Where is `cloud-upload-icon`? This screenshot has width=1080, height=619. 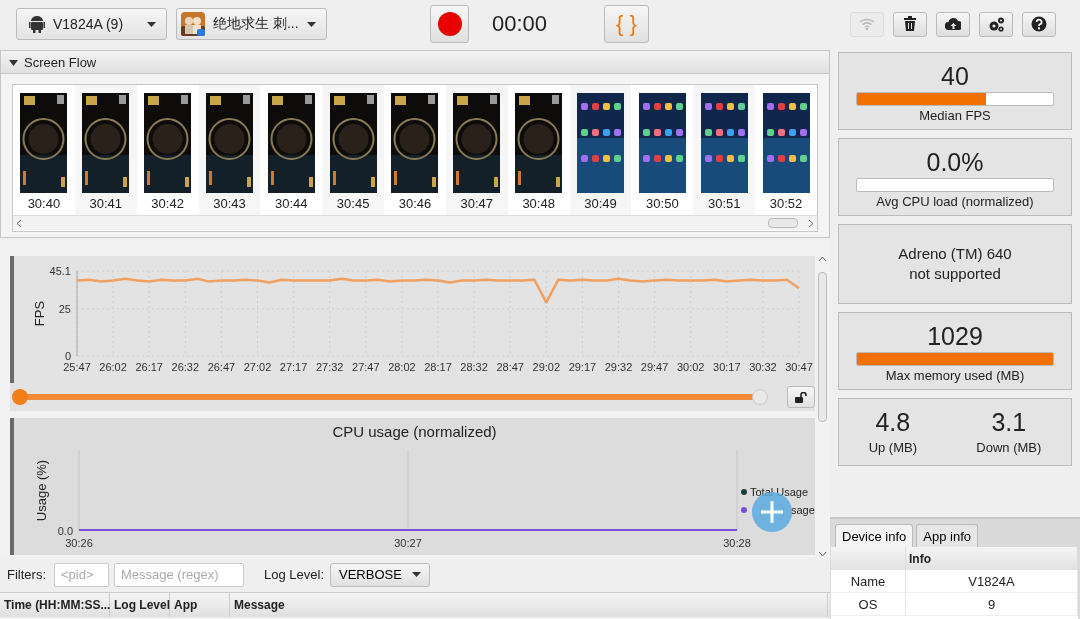 cloud-upload-icon is located at coordinates (953, 24).